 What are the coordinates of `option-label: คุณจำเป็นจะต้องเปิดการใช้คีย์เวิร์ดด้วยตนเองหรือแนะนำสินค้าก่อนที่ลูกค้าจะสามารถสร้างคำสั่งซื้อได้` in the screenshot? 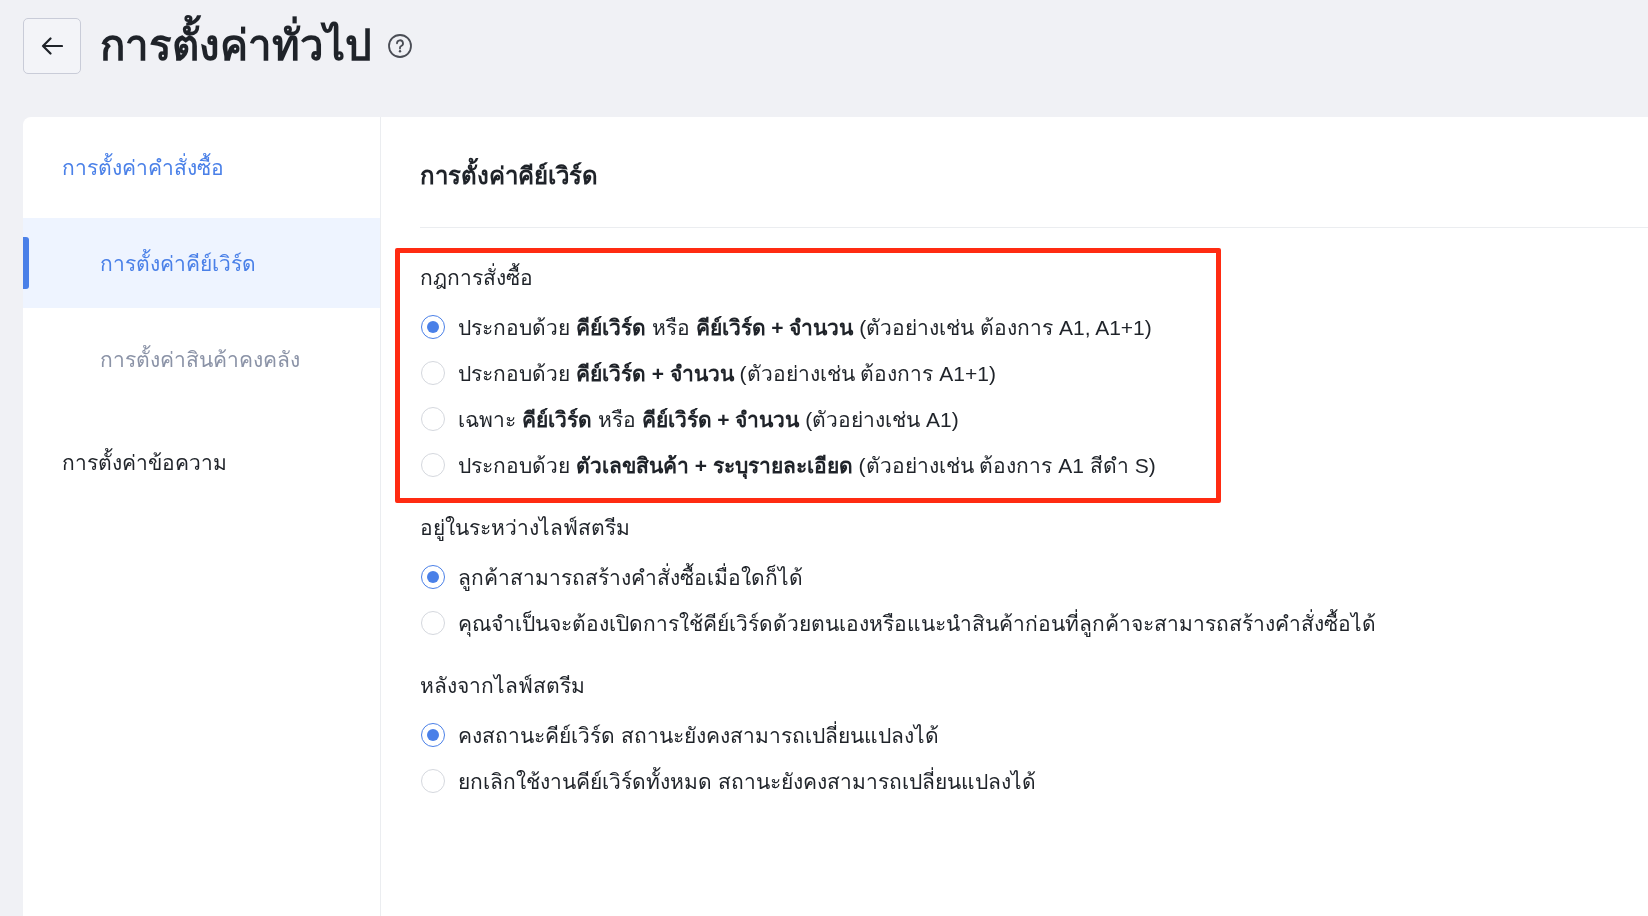 It's located at (917, 623).